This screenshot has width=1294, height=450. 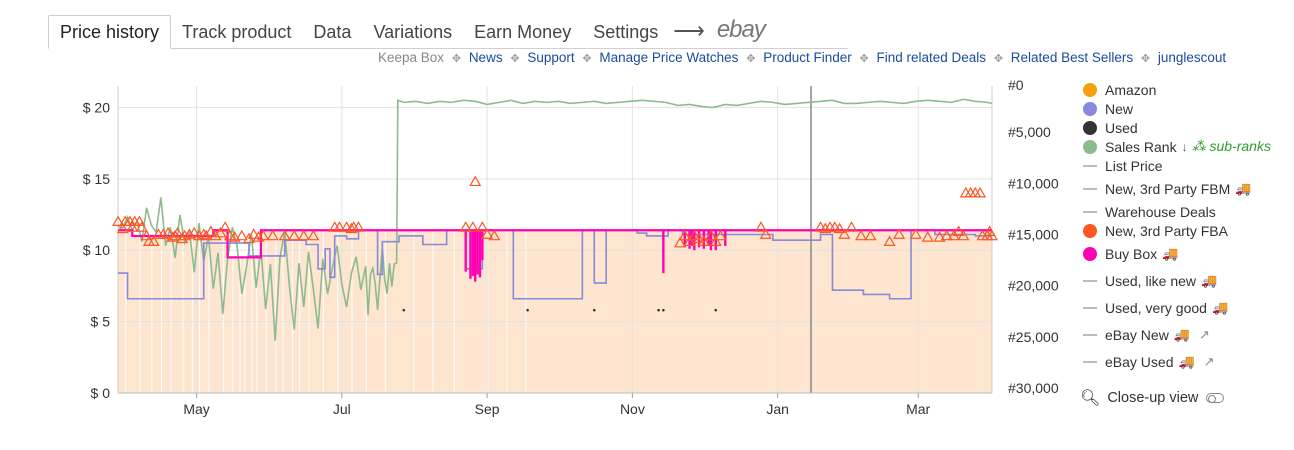 I want to click on toggle-icon, so click(x=1215, y=398).